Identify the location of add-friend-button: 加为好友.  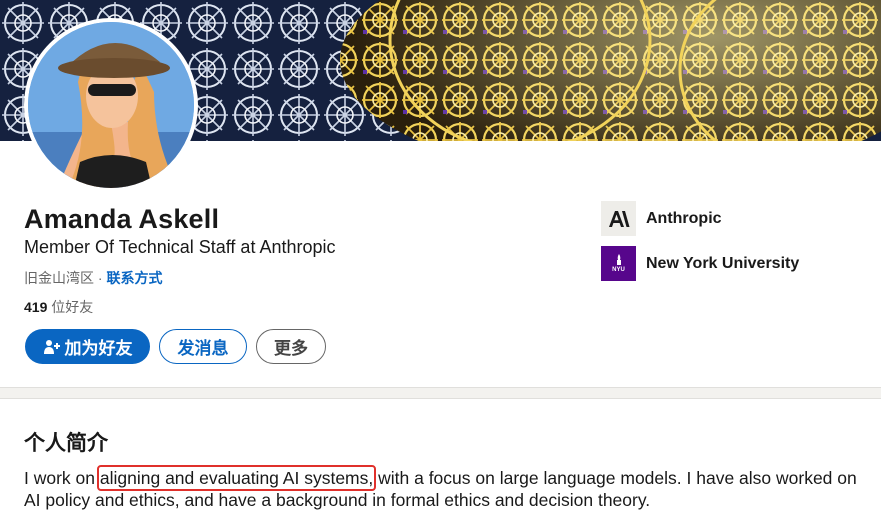
(87, 346).